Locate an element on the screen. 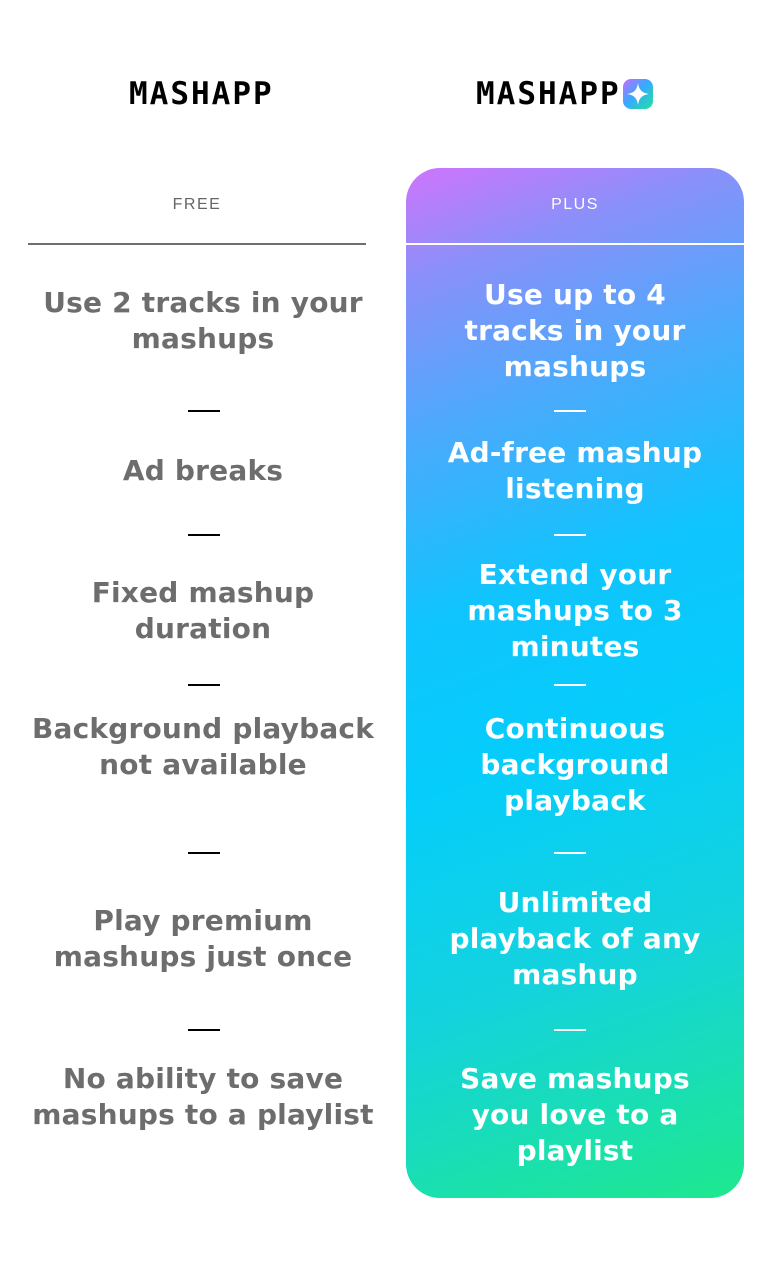 This screenshot has height=1278, width=780. free-header-divider is located at coordinates (197, 244).